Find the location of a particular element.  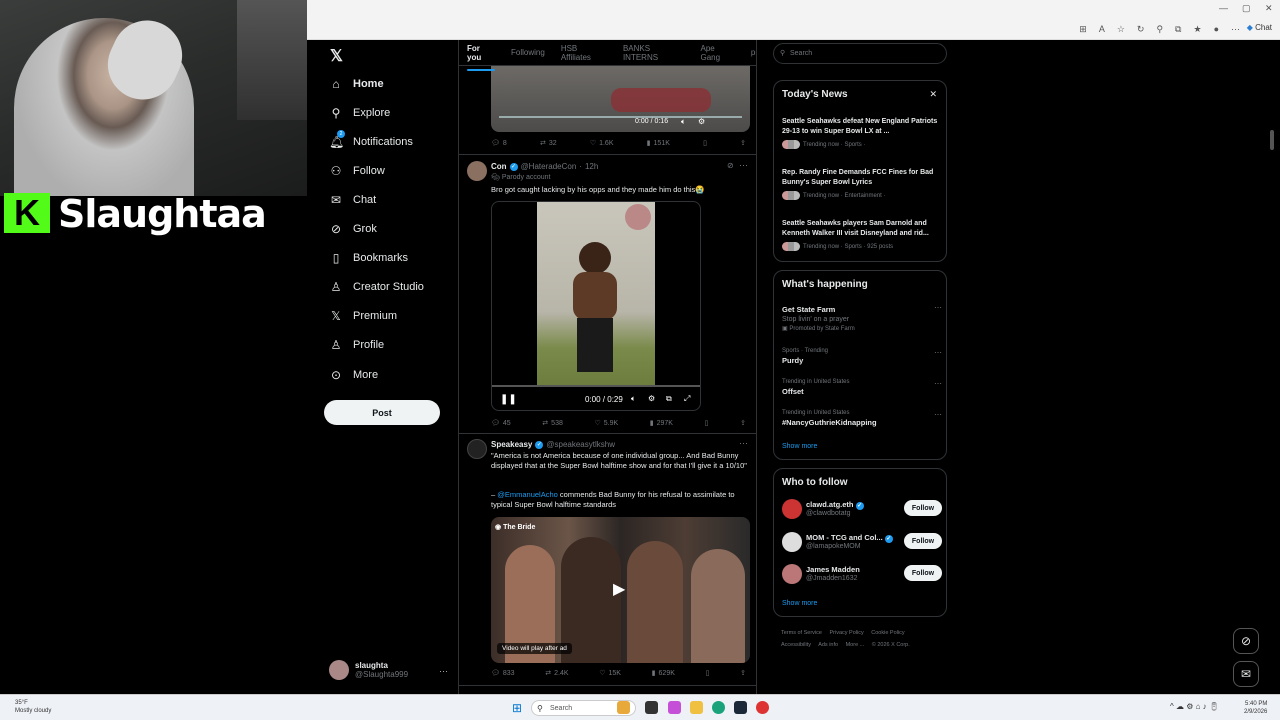

windows-start-icon: ⊞ is located at coordinates (517, 708).